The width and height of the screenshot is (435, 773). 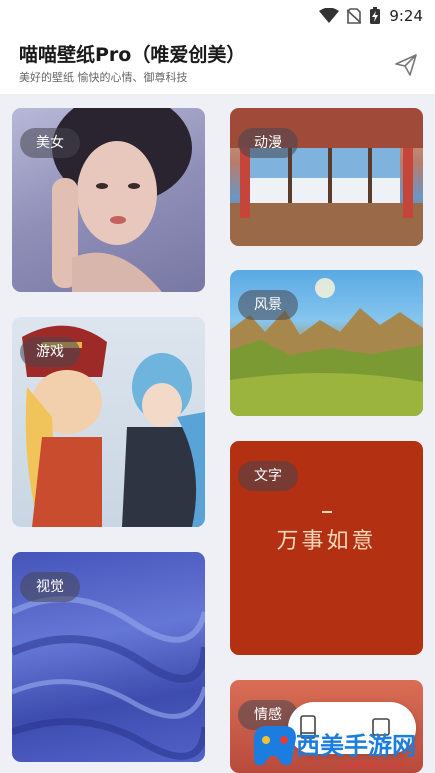 What do you see at coordinates (406, 65) in the screenshot?
I see `send-icon` at bounding box center [406, 65].